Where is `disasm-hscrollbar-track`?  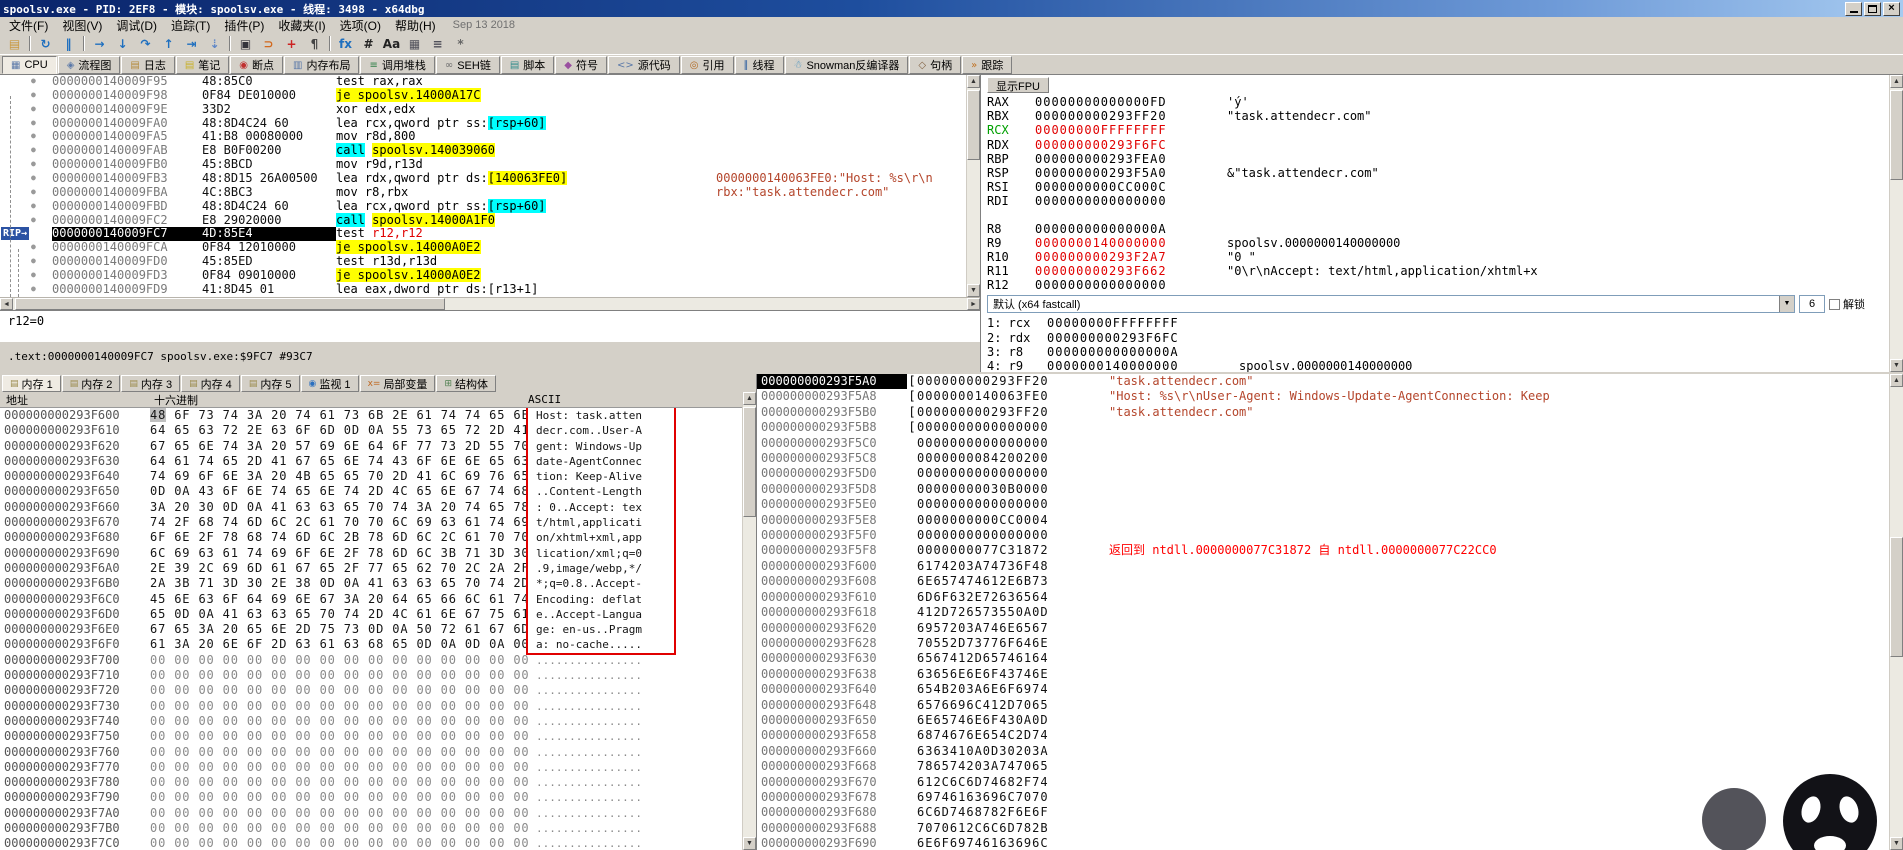 disasm-hscrollbar-track is located at coordinates (490, 304).